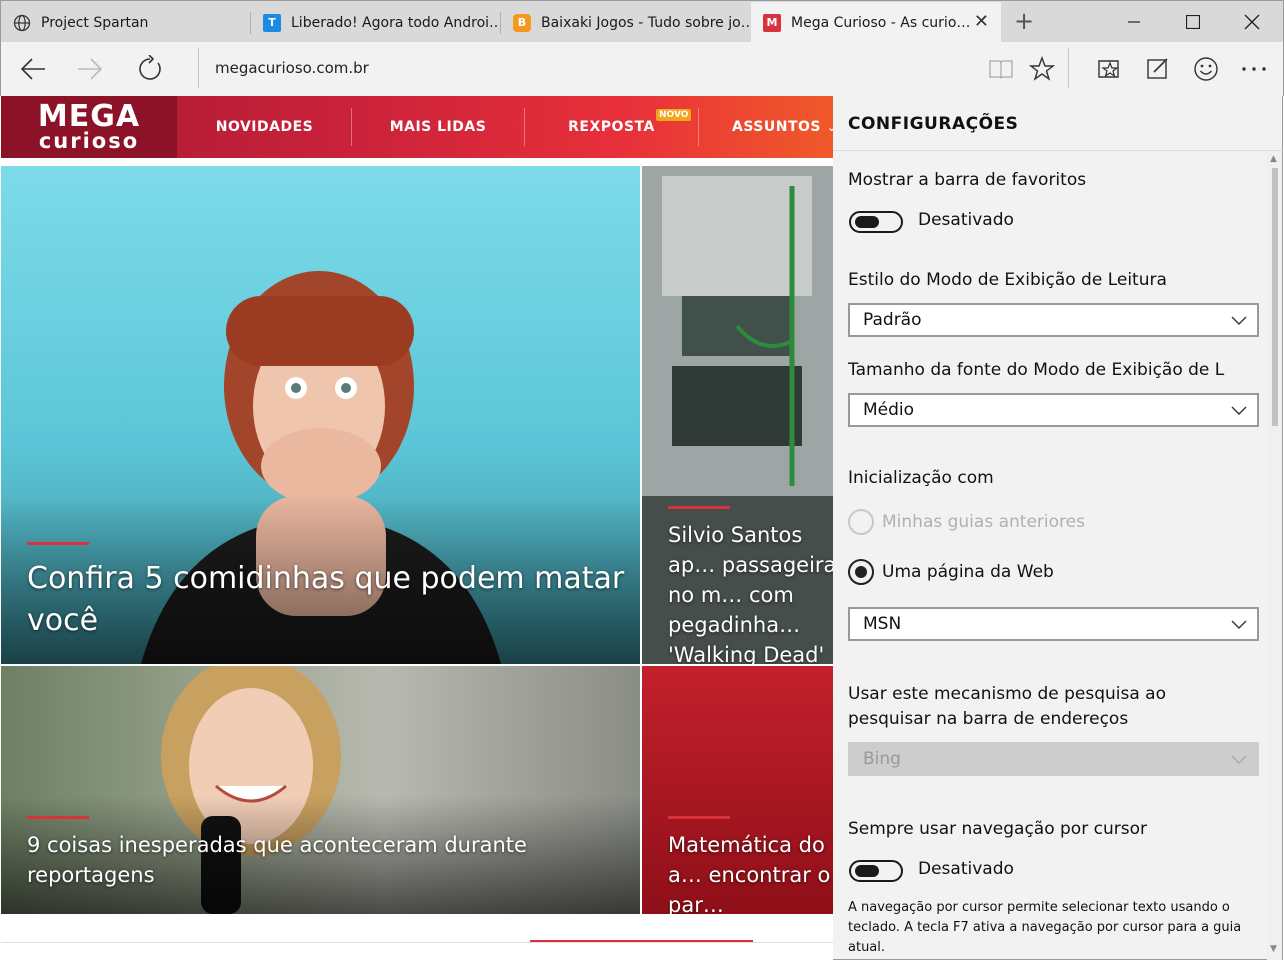 This screenshot has height=961, width=1284. I want to click on reading-style-select: Padrão, so click(1053, 320).